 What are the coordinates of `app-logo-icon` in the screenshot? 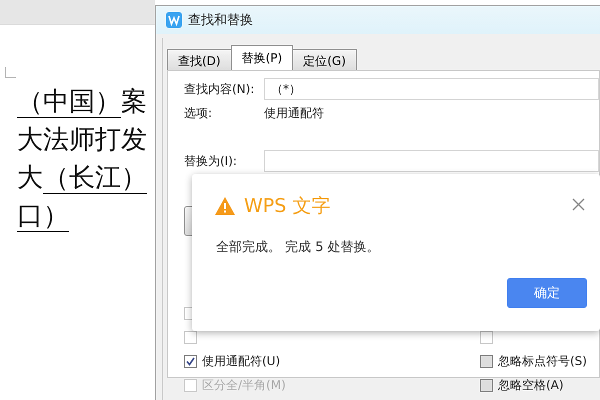 It's located at (174, 20).